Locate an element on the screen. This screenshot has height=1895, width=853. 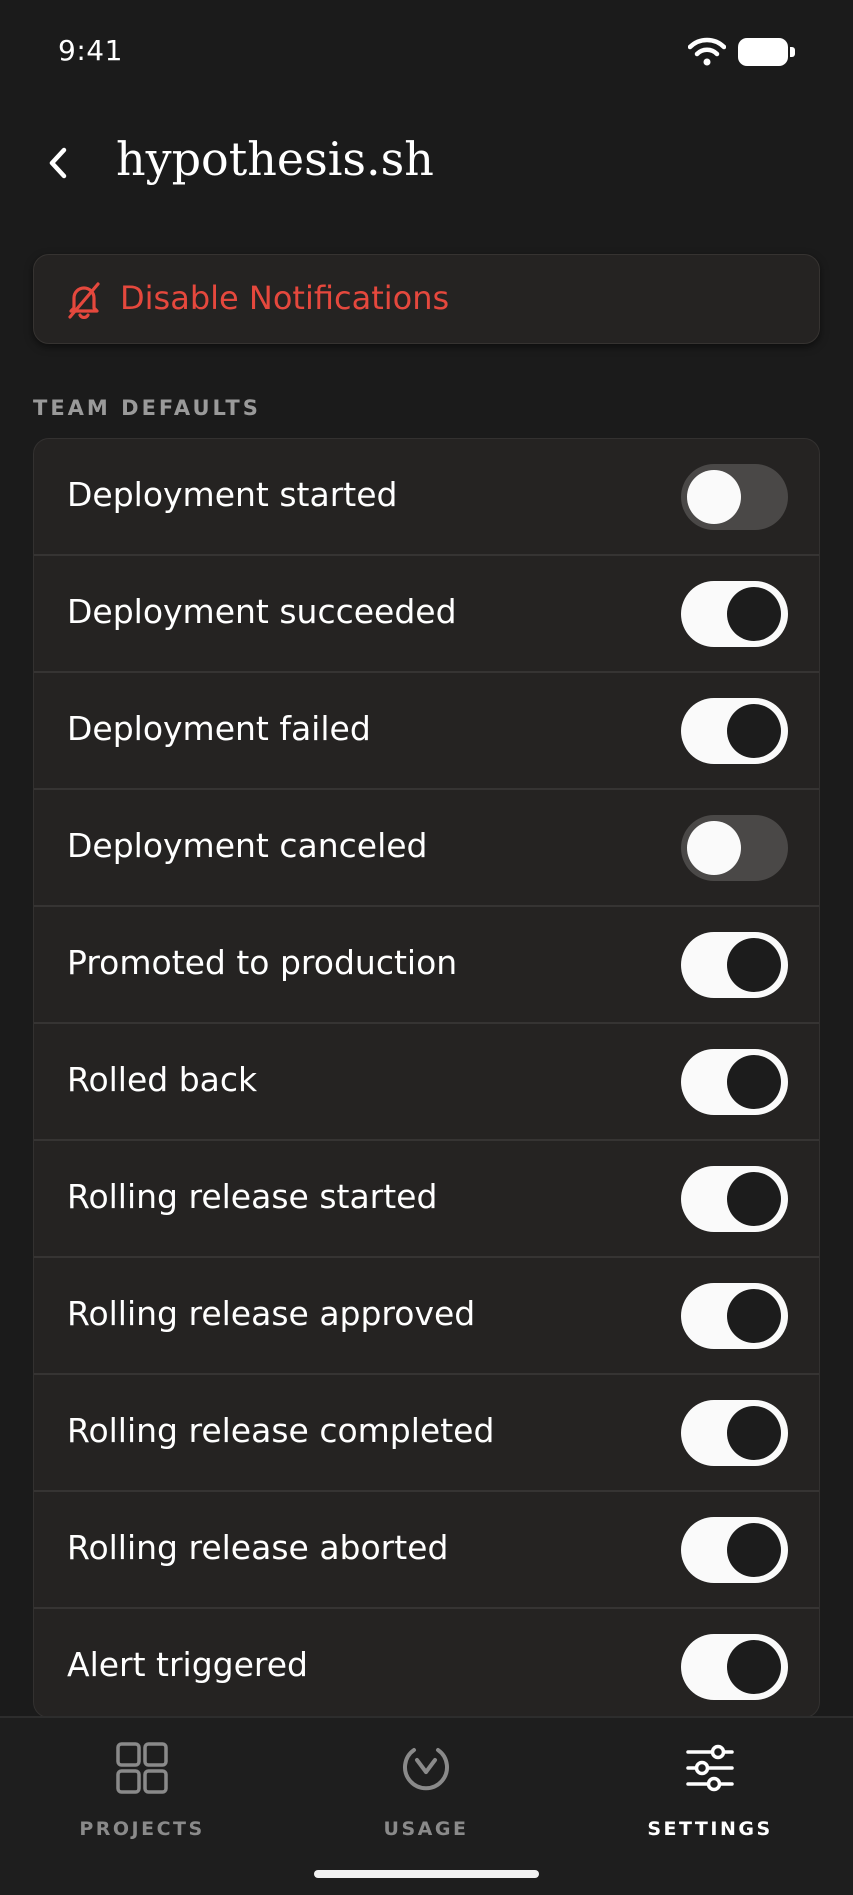
wifi-icon is located at coordinates (707, 51).